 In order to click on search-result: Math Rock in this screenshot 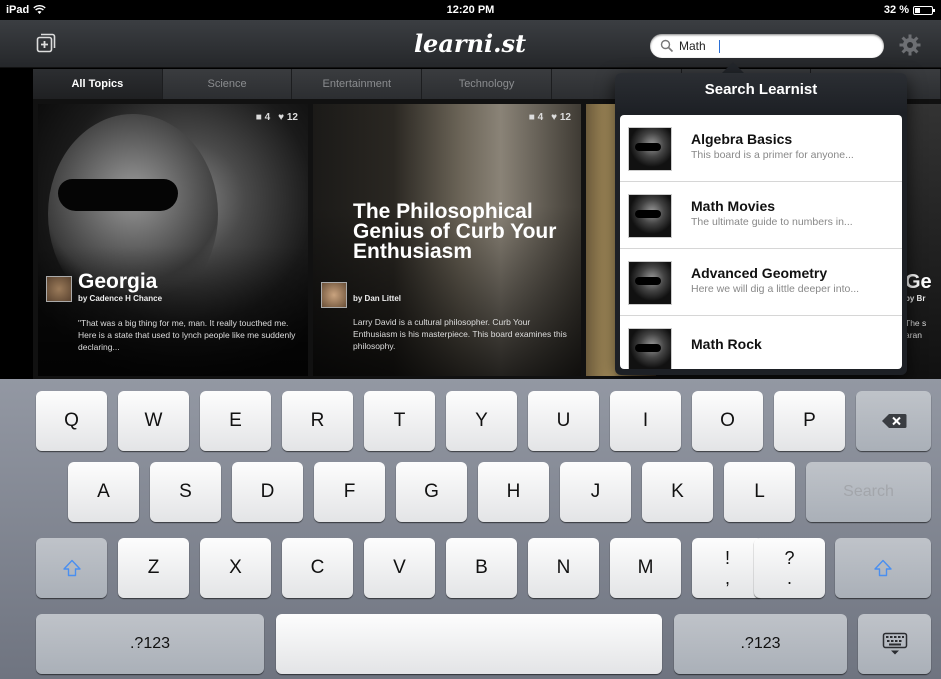, I will do `click(761, 342)`.